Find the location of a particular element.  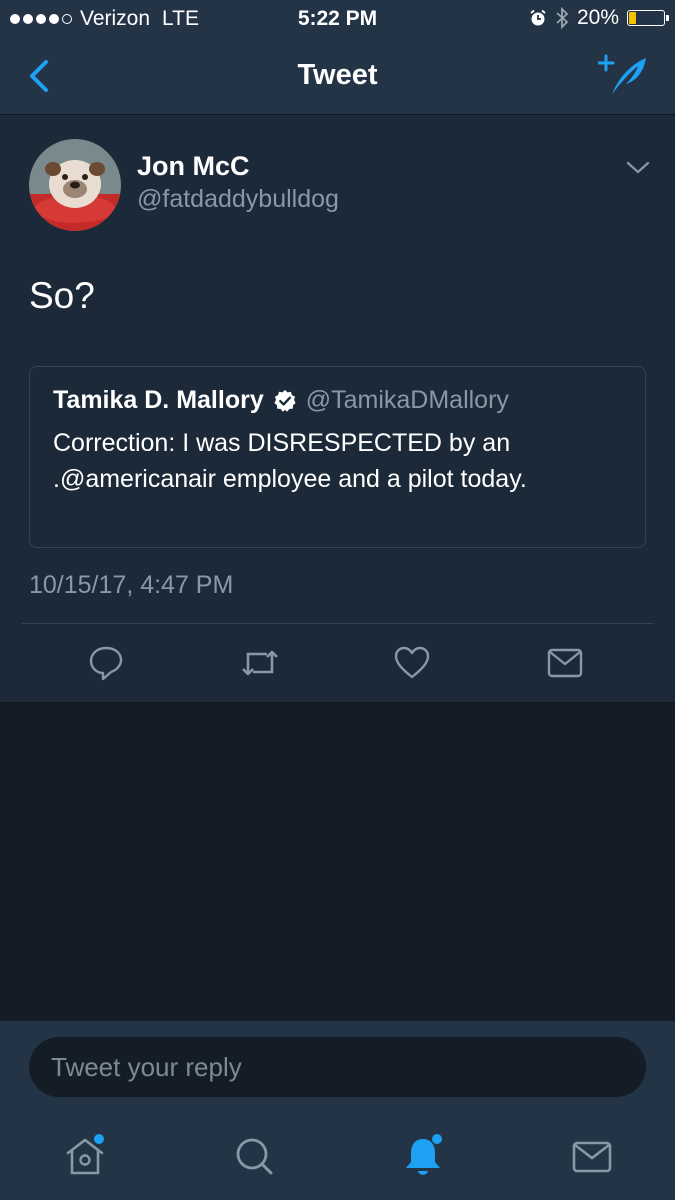

search-icon is located at coordinates (254, 1156).